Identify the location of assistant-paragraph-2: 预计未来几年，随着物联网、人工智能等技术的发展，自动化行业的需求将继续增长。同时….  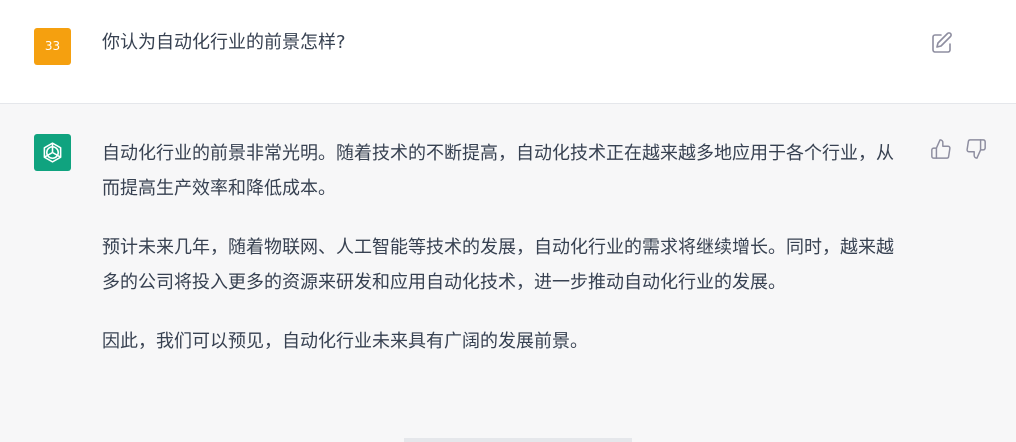
(498, 265).